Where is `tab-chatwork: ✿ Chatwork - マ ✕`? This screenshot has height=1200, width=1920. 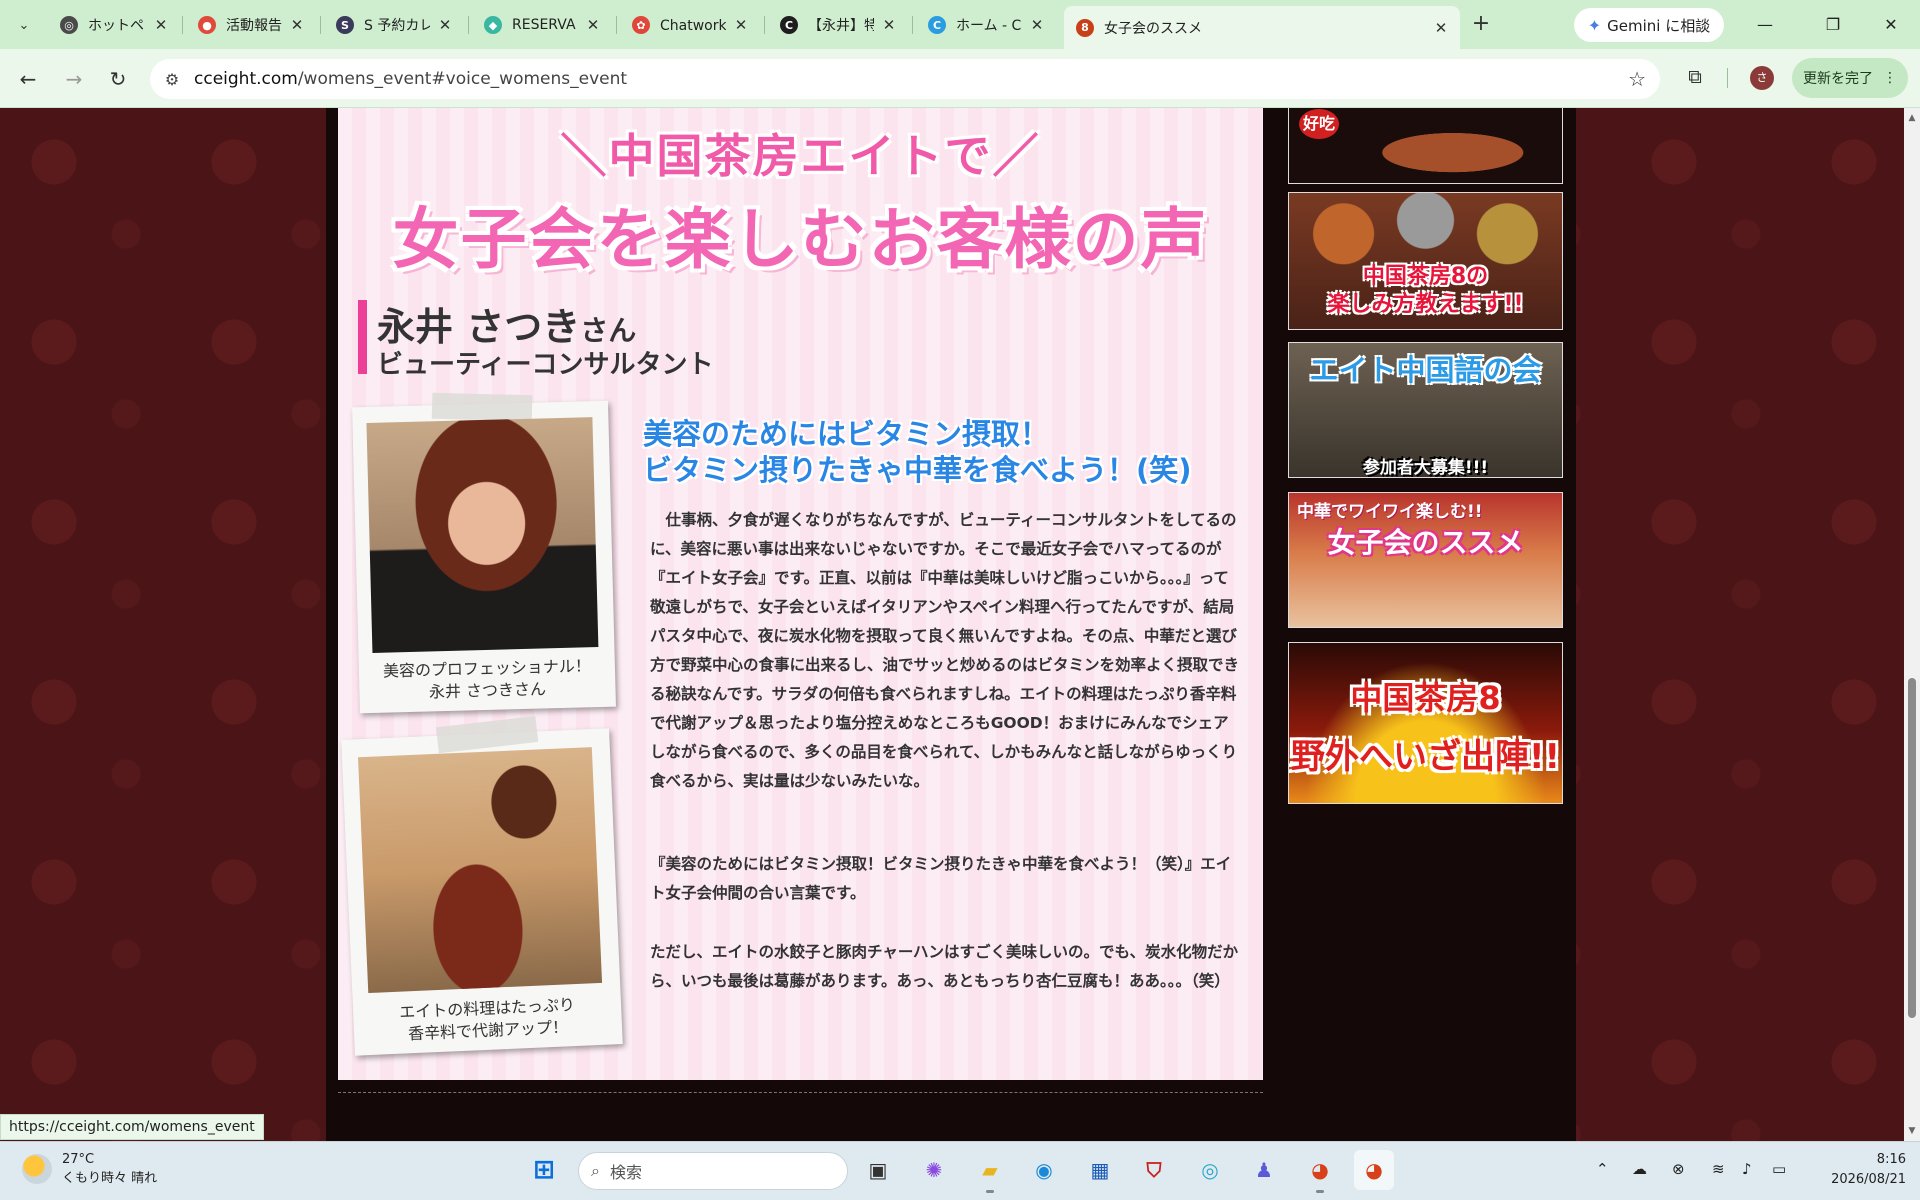 tab-chatwork: ✿ Chatwork - マ ✕ is located at coordinates (690, 25).